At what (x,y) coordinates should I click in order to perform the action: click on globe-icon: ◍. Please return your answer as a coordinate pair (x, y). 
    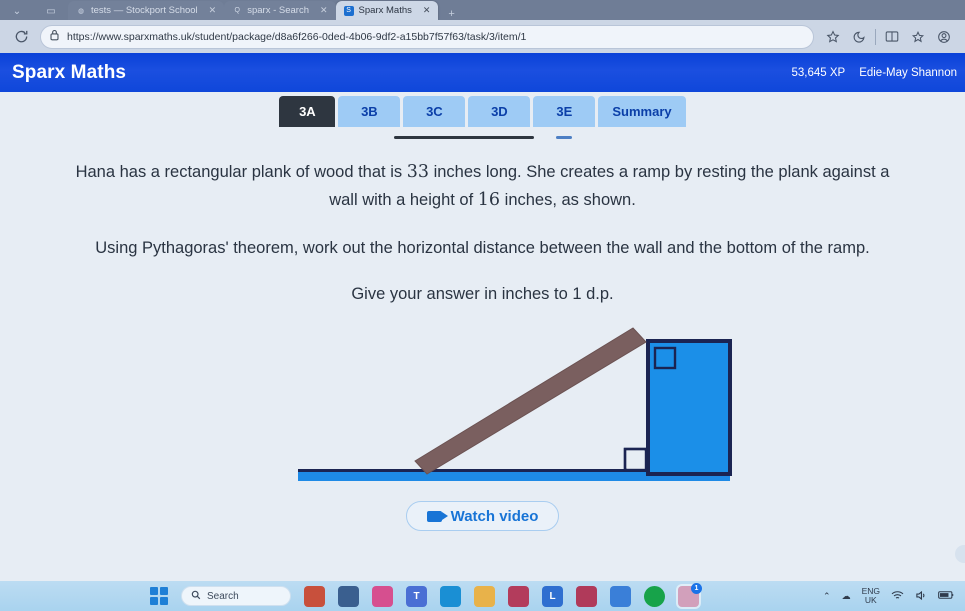
    Looking at the image, I should click on (81, 11).